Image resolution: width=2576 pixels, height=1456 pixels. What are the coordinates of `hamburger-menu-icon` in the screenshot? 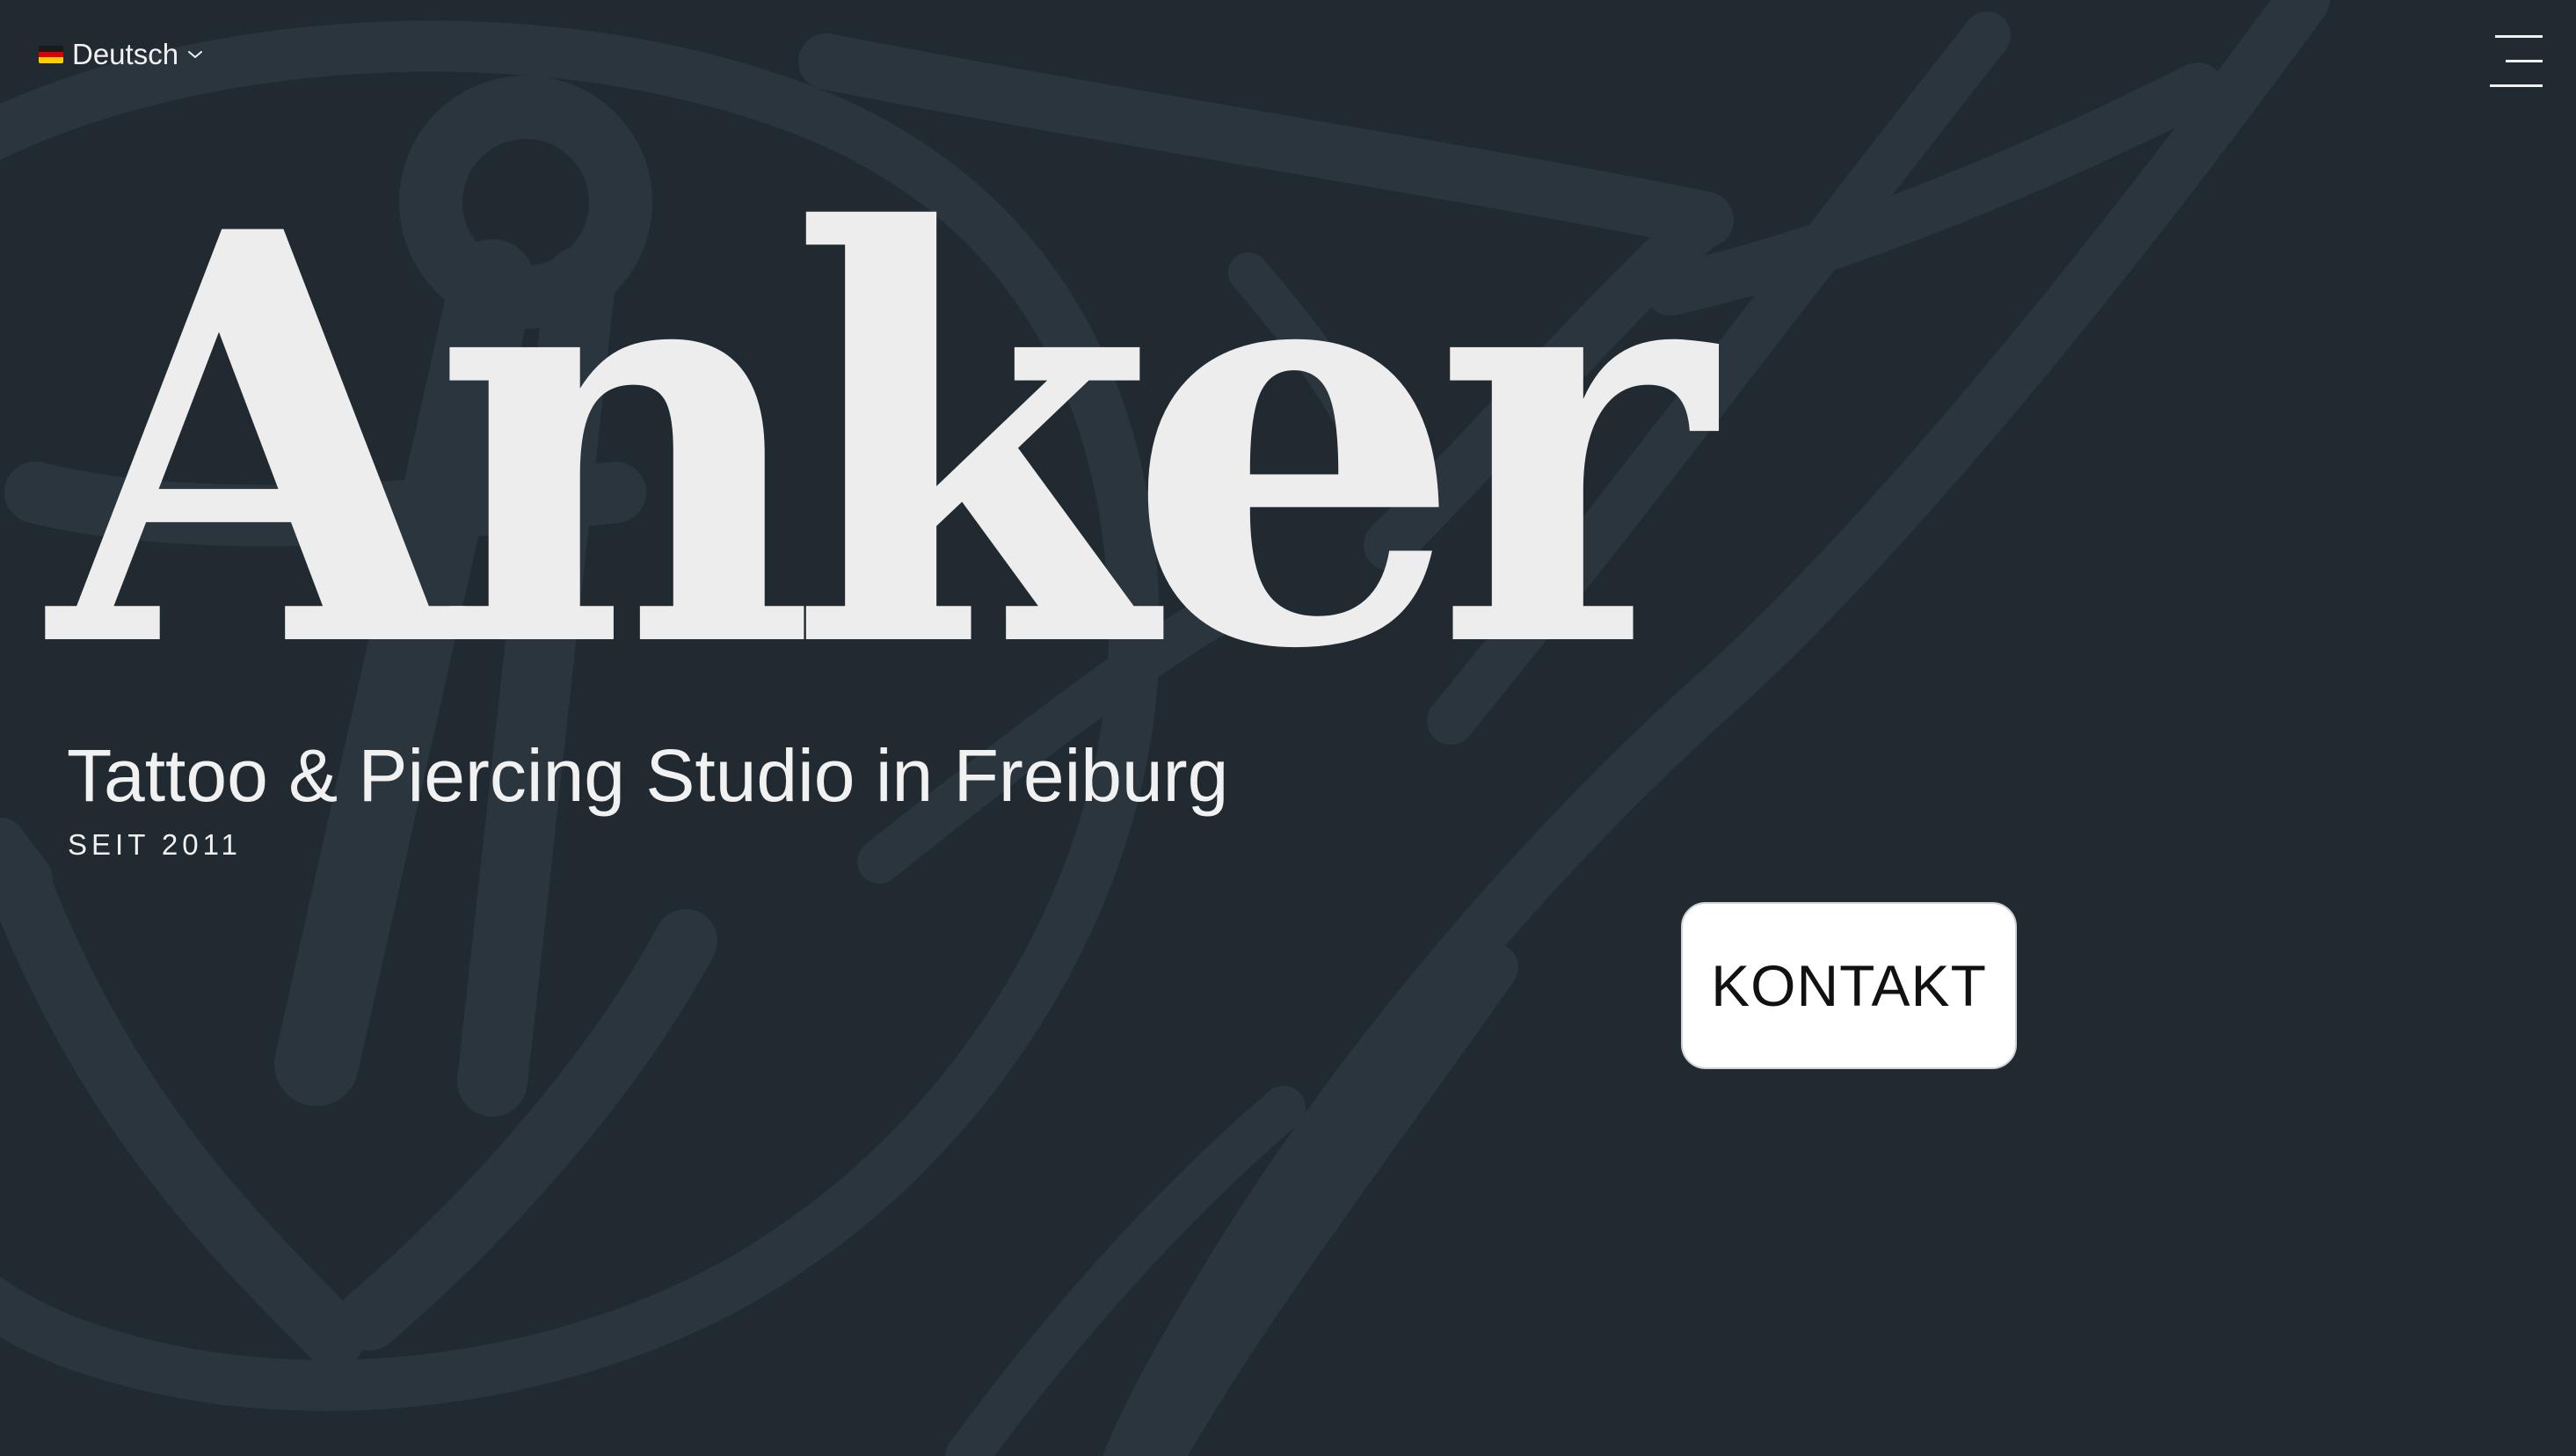 It's located at (2514, 61).